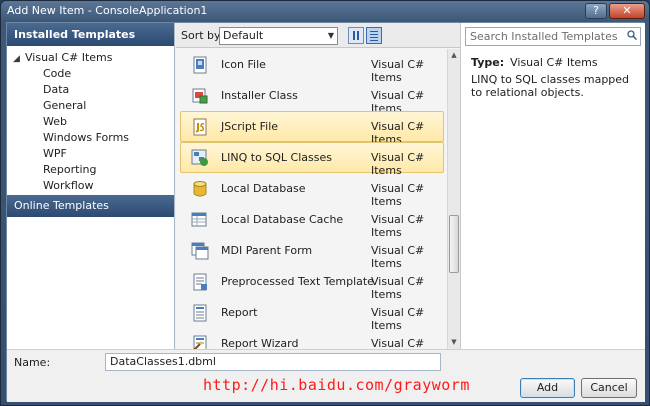  Describe the element at coordinates (55, 122) in the screenshot. I see `tree-item-web: Web` at that location.